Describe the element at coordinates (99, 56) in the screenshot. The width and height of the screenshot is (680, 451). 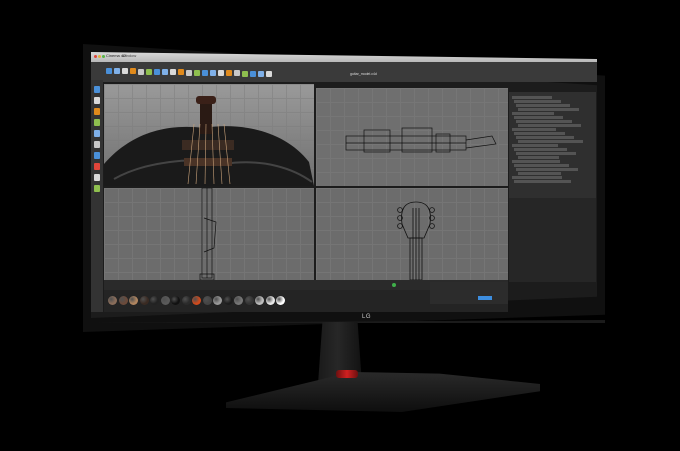
I see `minimize-icon` at that location.